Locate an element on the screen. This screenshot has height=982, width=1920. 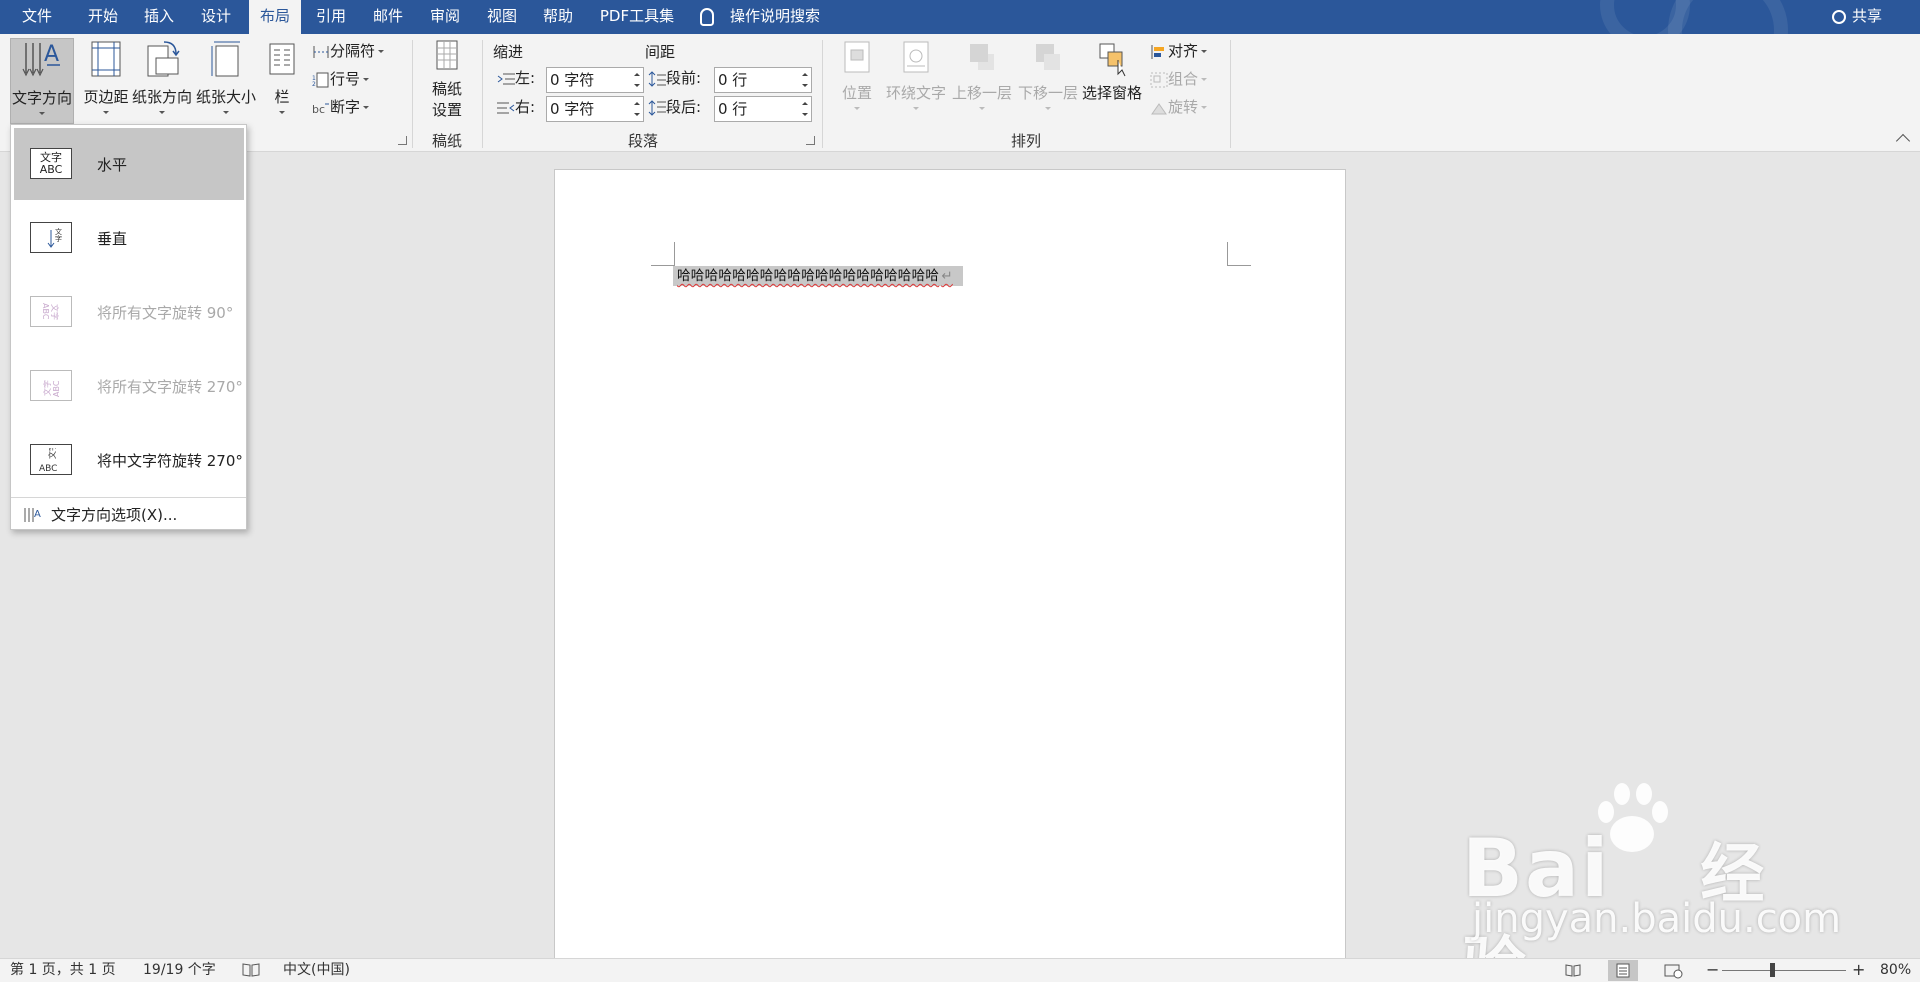
align-button: 对齐 is located at coordinates (1179, 51).